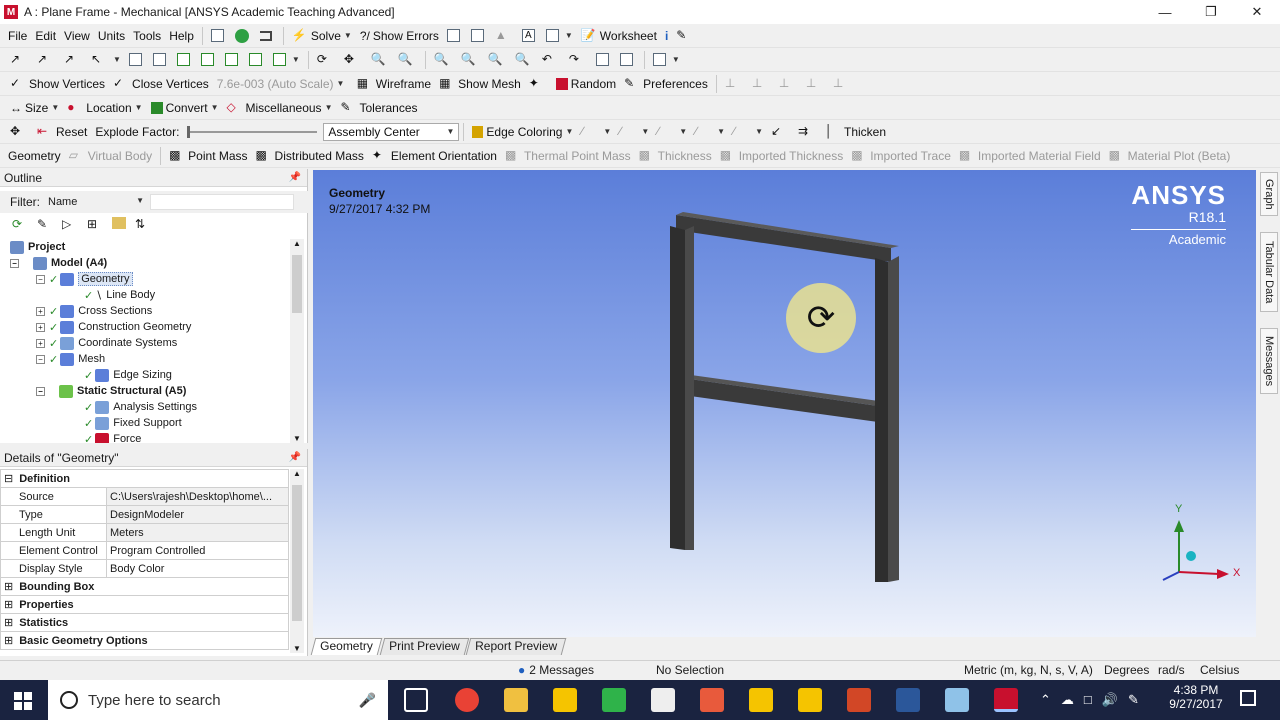 This screenshot has width=1280, height=720. Describe the element at coordinates (479, 36) in the screenshot. I see `label-icon` at that location.